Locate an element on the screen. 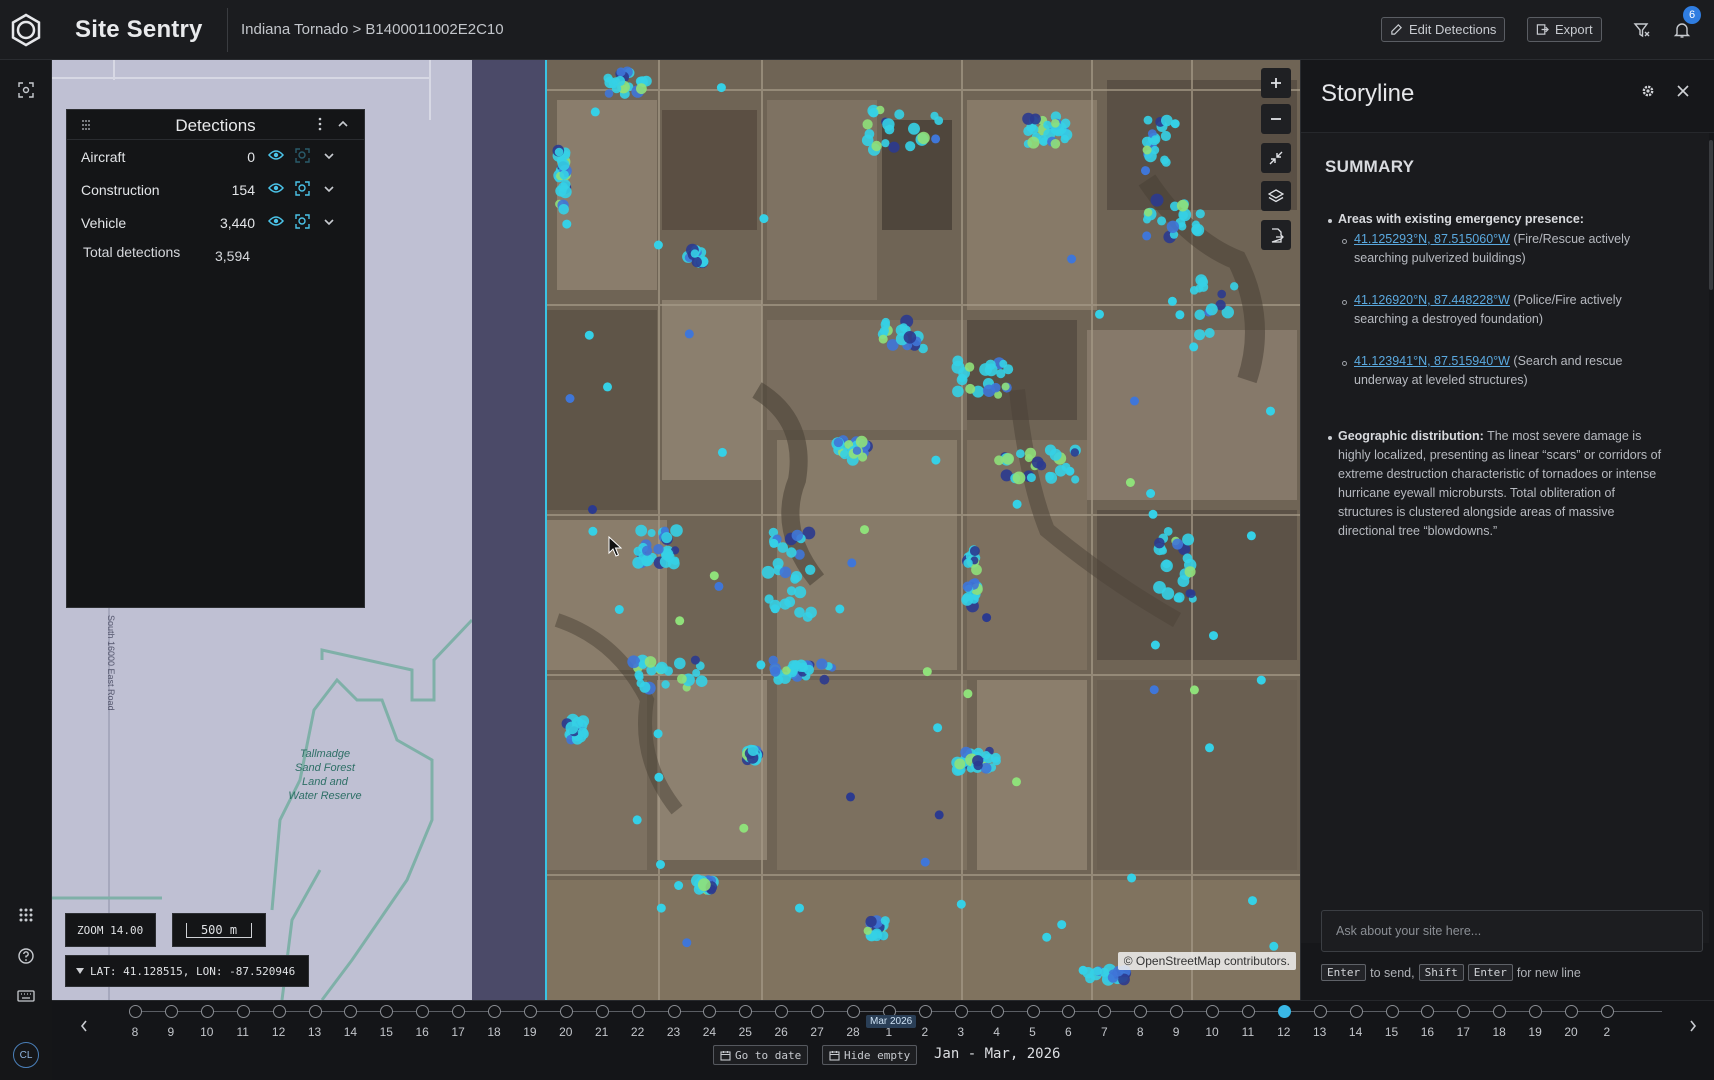  zoom-in-button is located at coordinates (1276, 83).